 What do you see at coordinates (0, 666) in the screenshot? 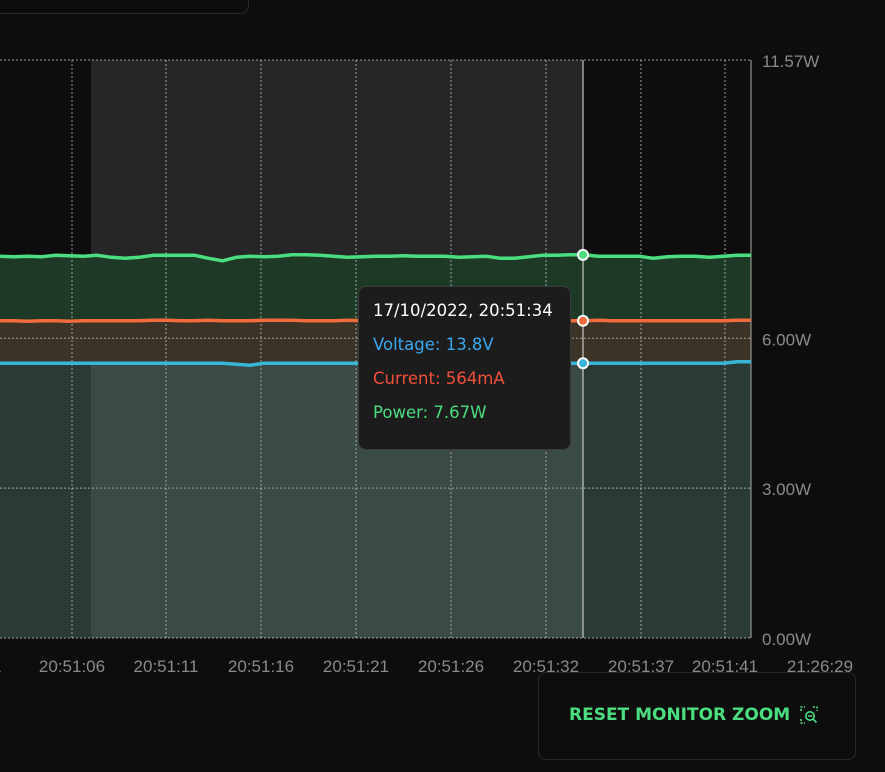
I see `x-tick-label: 01` at bounding box center [0, 666].